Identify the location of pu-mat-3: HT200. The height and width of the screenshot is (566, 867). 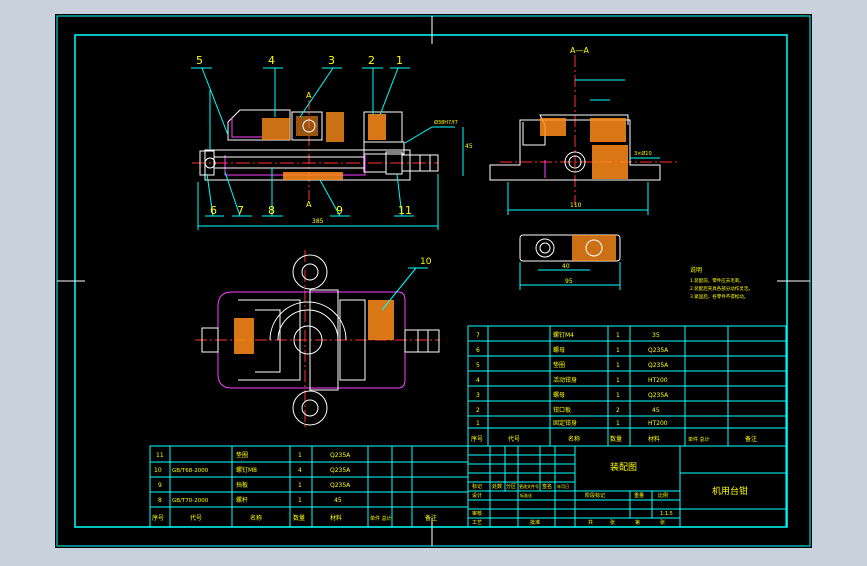
(658, 380).